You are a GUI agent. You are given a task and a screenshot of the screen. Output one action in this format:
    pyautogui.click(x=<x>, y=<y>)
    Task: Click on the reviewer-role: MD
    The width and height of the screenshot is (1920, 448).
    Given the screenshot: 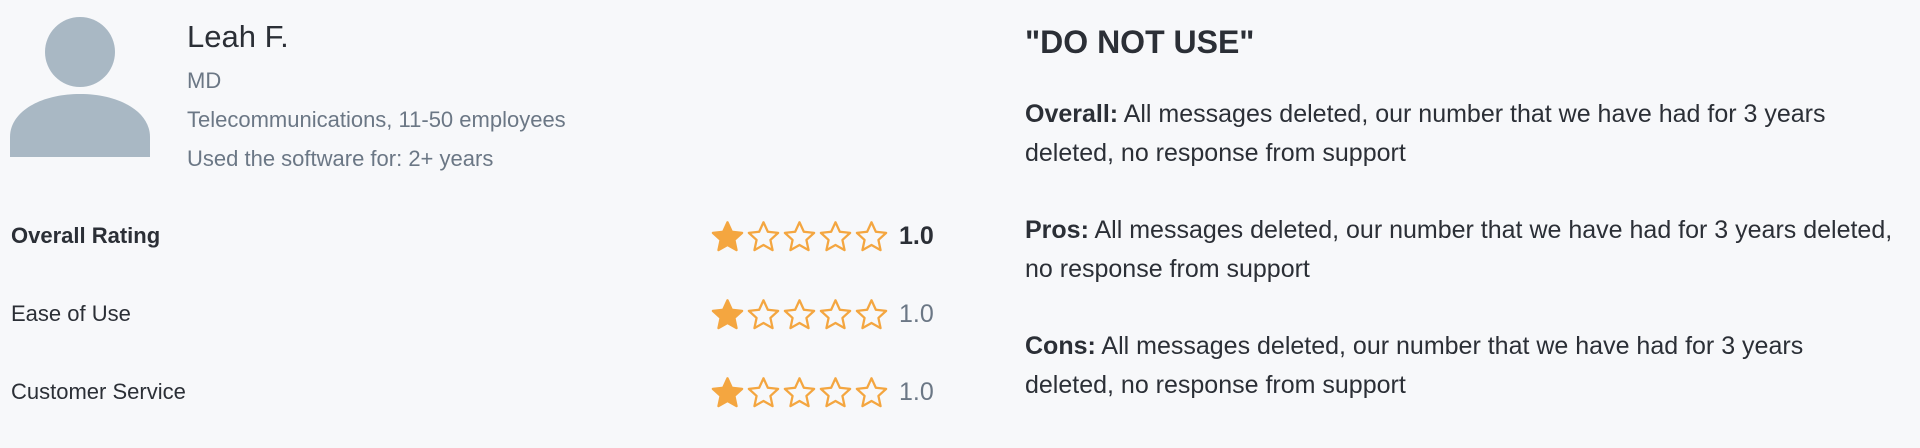 What is the action you would take?
    pyautogui.click(x=204, y=80)
    